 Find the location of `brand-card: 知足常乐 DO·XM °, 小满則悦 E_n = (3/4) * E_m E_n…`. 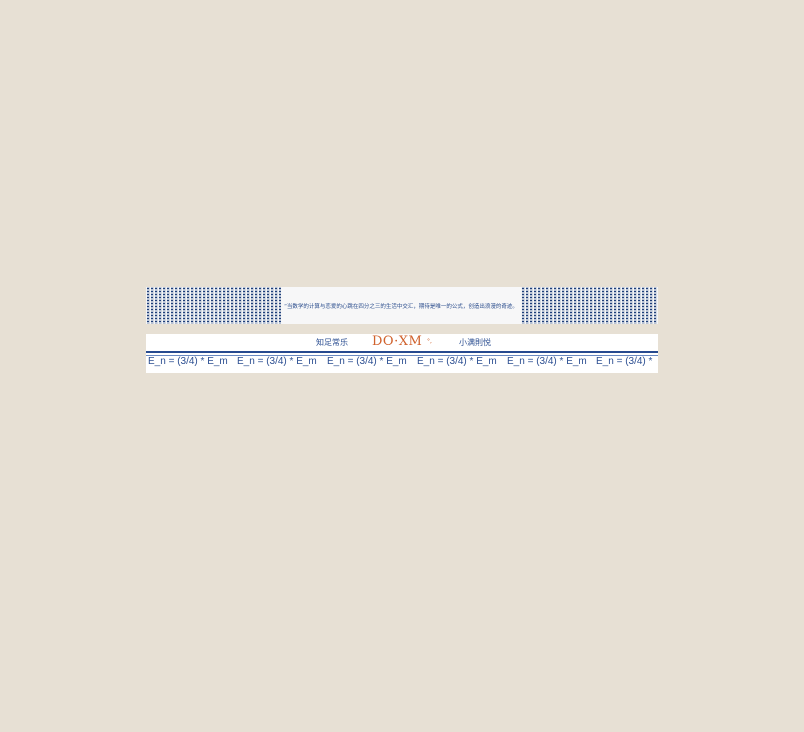

brand-card: 知足常乐 DO·XM °, 小满則悦 E_n = (3/4) * E_m E_n… is located at coordinates (402, 353).